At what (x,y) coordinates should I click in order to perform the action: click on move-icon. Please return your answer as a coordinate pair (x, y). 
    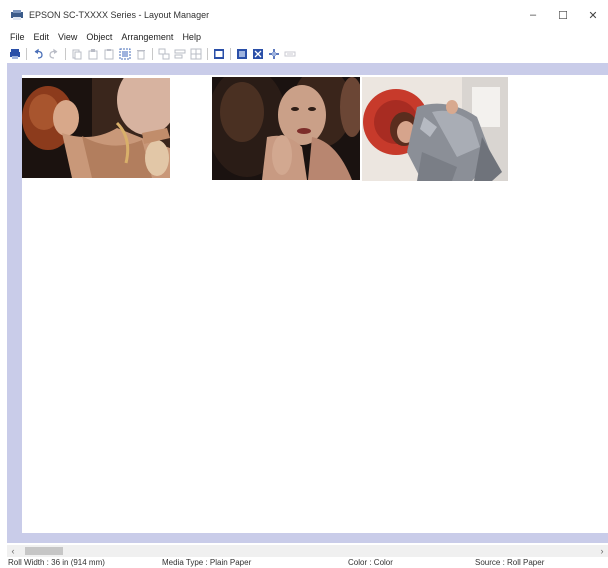
    Looking at the image, I should click on (274, 54).